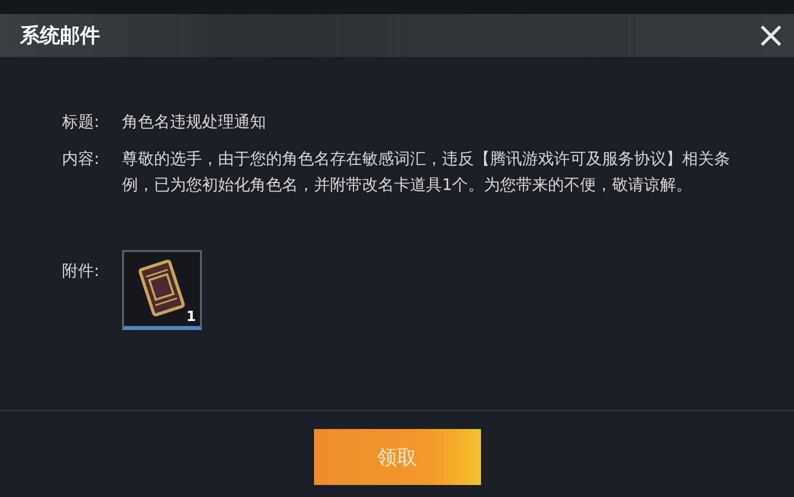 Image resolution: width=794 pixels, height=497 pixels. Describe the element at coordinates (81, 122) in the screenshot. I see `subject-label: 标题:` at that location.